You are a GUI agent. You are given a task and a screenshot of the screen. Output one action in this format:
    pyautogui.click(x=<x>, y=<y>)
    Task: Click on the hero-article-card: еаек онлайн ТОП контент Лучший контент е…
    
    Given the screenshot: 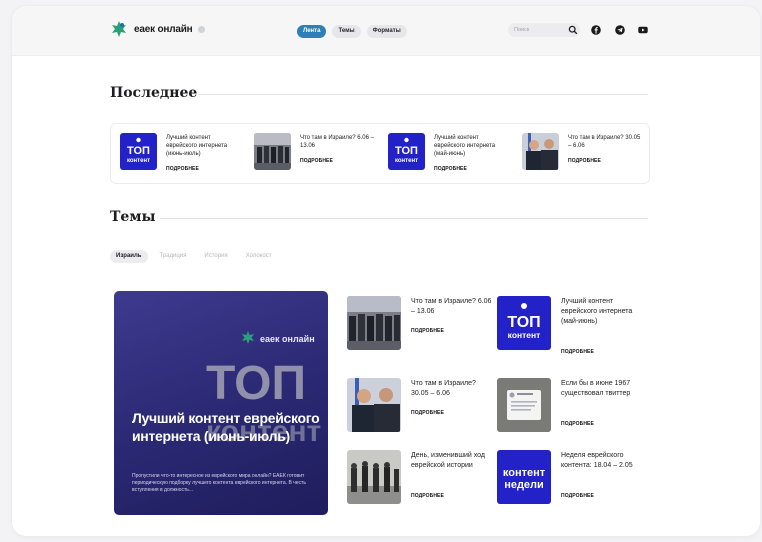 What is the action you would take?
    pyautogui.click(x=221, y=403)
    